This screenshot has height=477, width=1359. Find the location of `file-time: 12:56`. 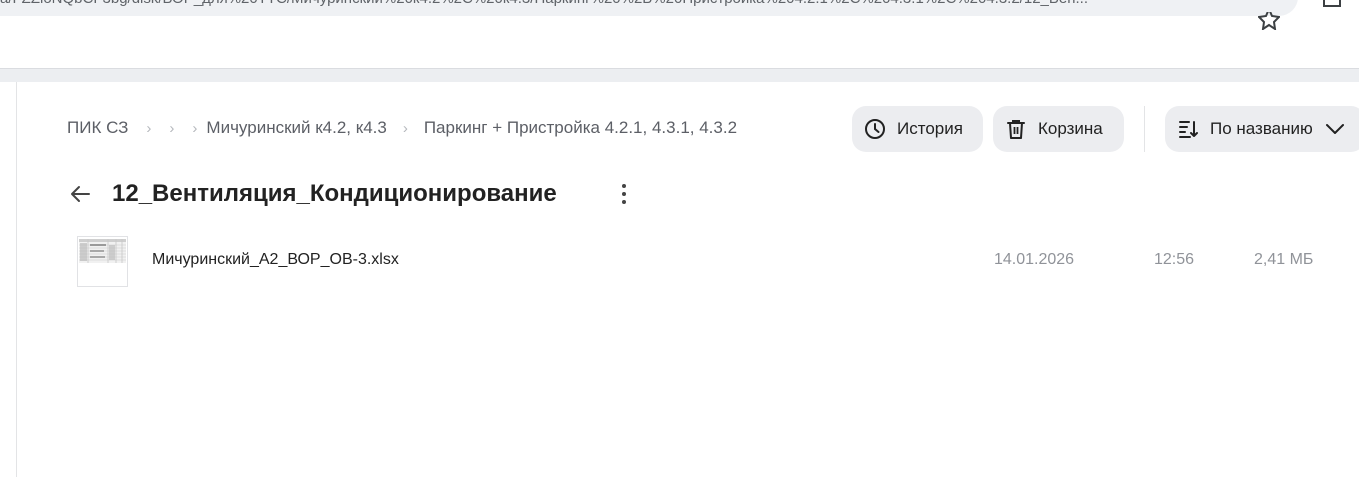

file-time: 12:56 is located at coordinates (1174, 259).